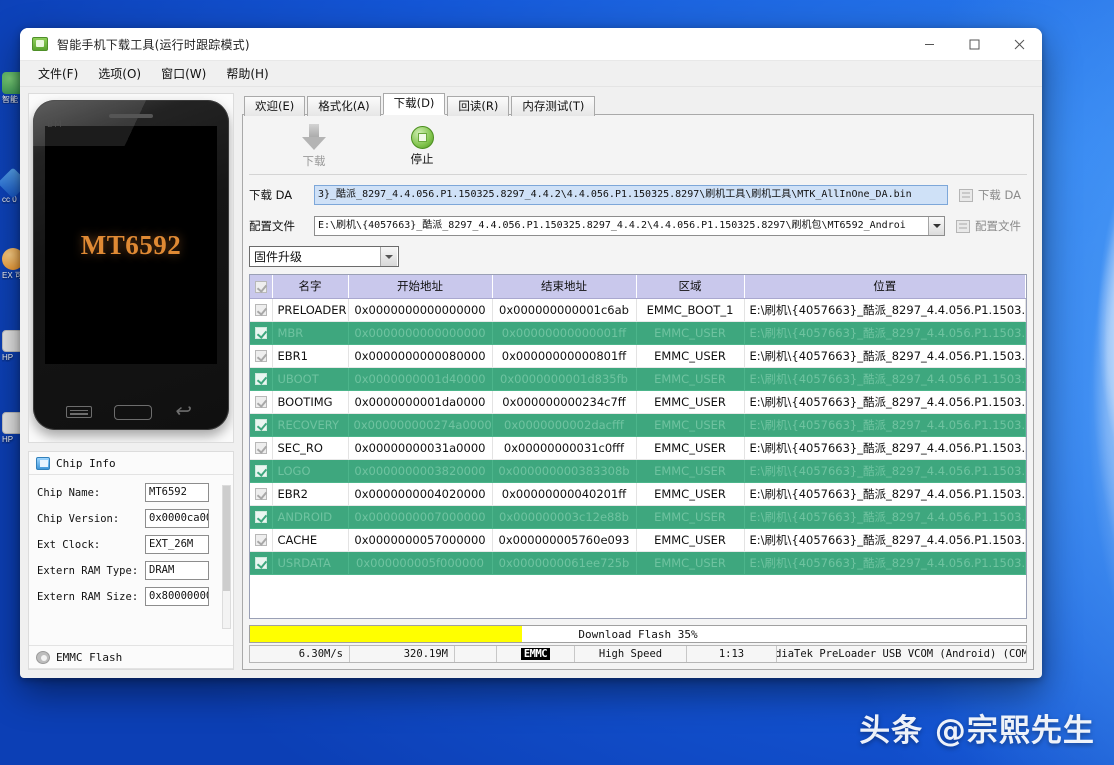 The image size is (1114, 765). What do you see at coordinates (88, 570) in the screenshot?
I see `extern-ram-type-label: Extern RAM Type:` at bounding box center [88, 570].